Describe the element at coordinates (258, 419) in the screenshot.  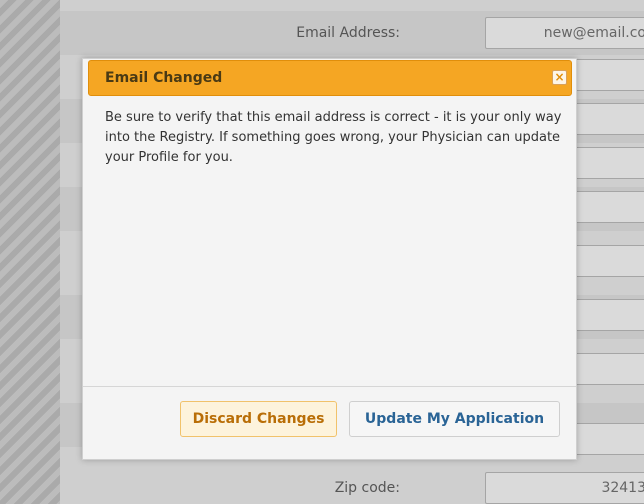
I see `discard-changes-button: Discard Changes` at that location.